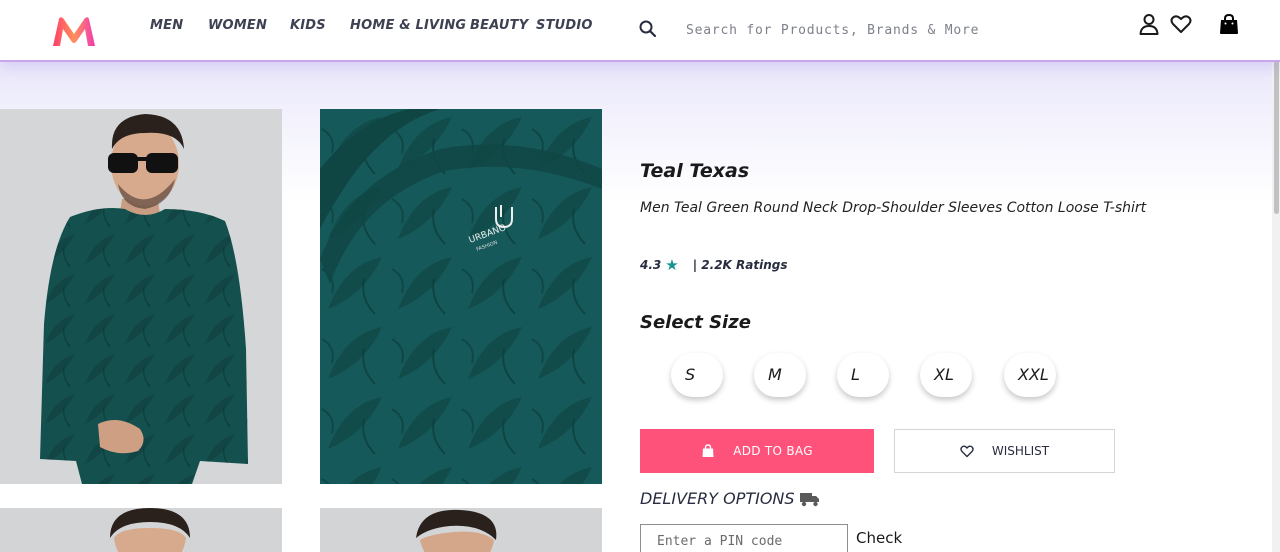  What do you see at coordinates (141, 296) in the screenshot?
I see `product-image-model-front` at bounding box center [141, 296].